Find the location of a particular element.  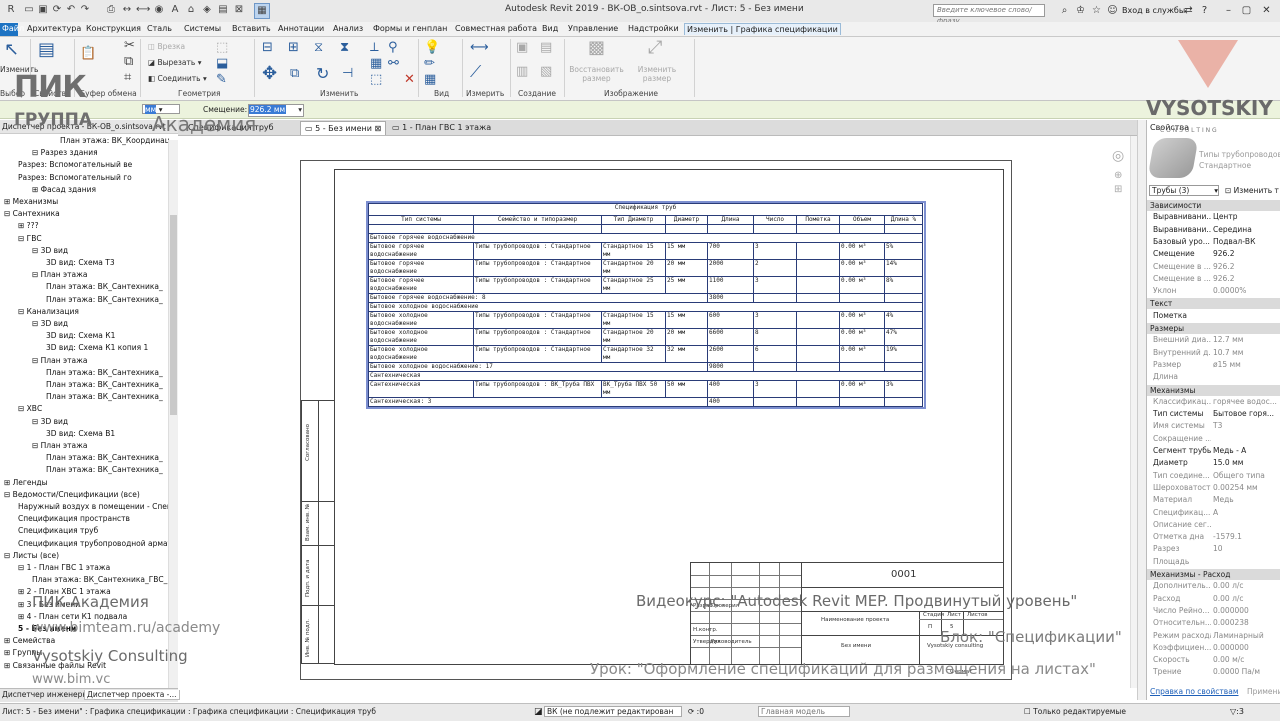

properties-icon: ▤ is located at coordinates (46, 50).